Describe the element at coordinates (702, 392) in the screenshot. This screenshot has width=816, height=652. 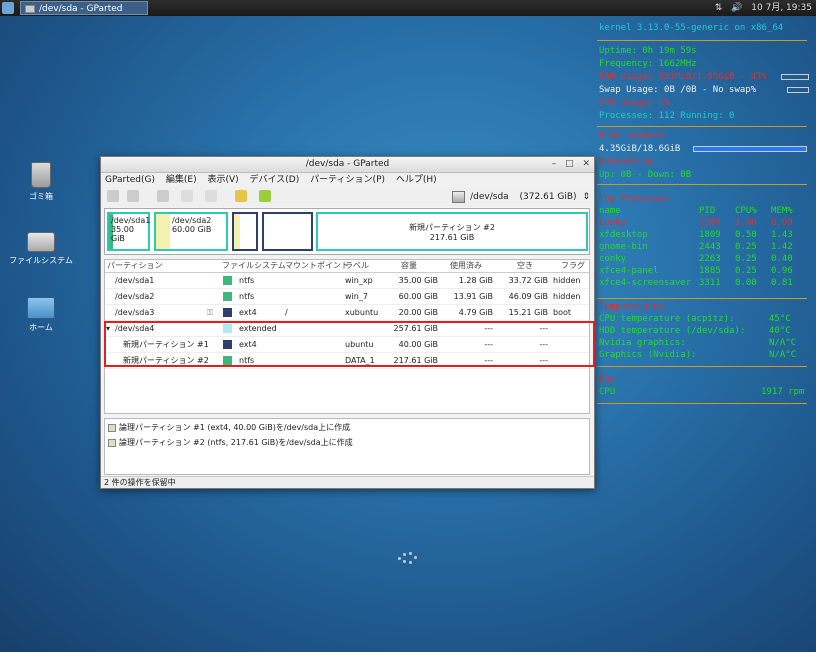
I see `conky-fan-row: CPU 1917 rpm` at that location.